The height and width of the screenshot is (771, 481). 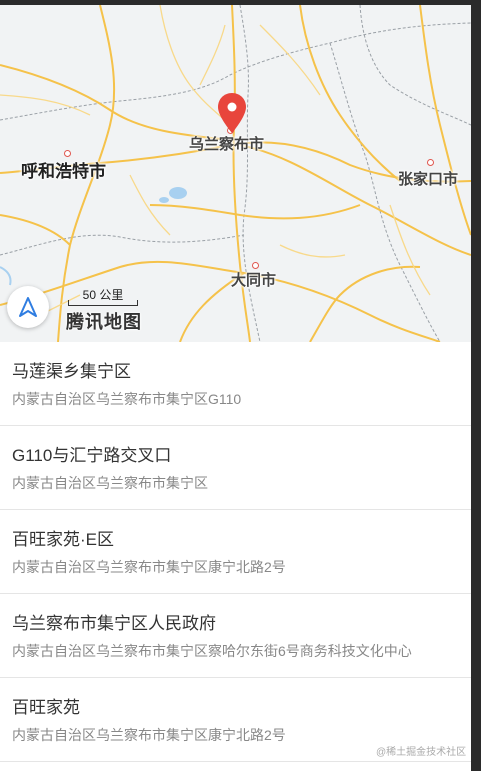 I want to click on result-item: 百旺家苑·E区 内蒙古自治区乌兰察布市集宁区康宁北路2号, so click(x=235, y=552).